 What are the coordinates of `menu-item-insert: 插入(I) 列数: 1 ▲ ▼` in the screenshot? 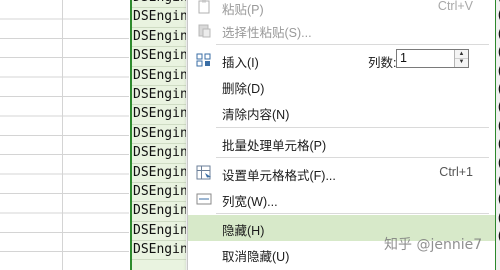 It's located at (341, 60).